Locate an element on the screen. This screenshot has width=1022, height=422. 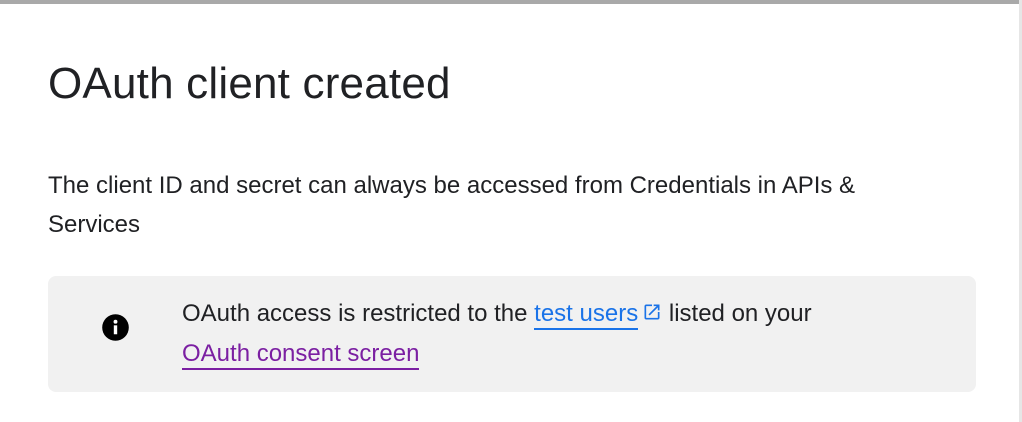
info-icon is located at coordinates (115, 327).